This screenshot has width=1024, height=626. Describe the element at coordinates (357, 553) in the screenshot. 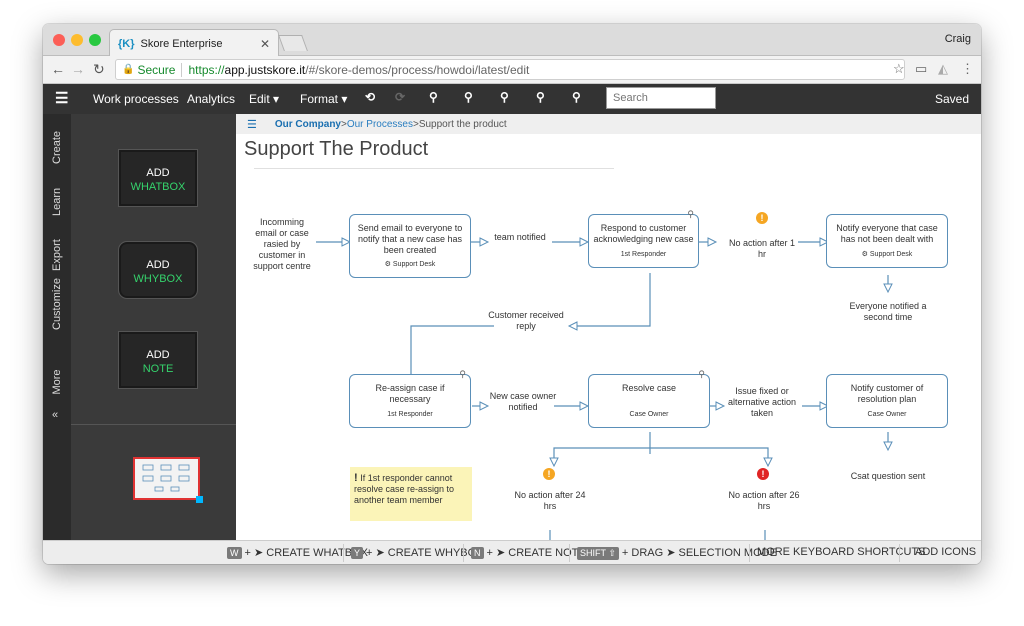

I see `key-y: Y` at that location.